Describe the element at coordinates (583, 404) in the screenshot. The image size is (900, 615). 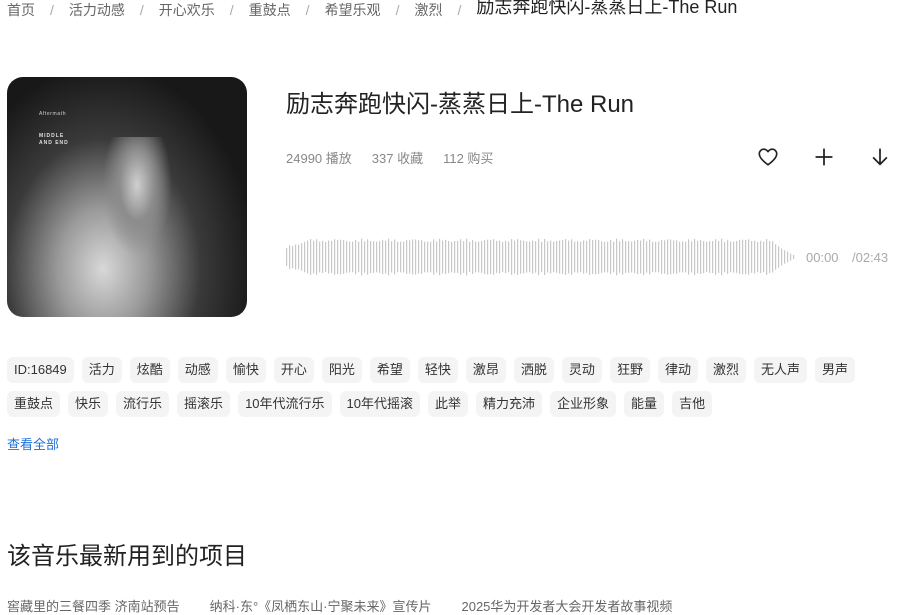
I see `tag-item: 企业形象` at that location.